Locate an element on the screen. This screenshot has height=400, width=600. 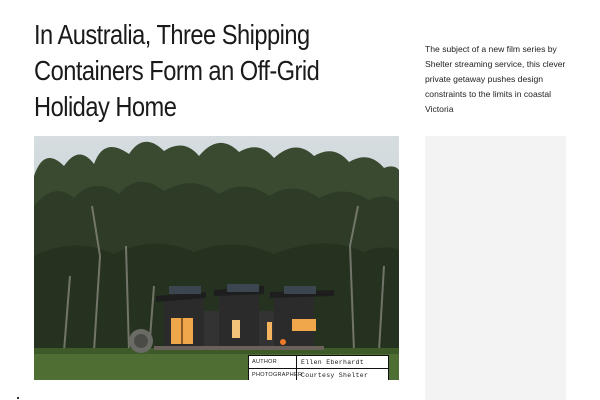
photographer-name: Courtesy Shelter is located at coordinates (335, 375).